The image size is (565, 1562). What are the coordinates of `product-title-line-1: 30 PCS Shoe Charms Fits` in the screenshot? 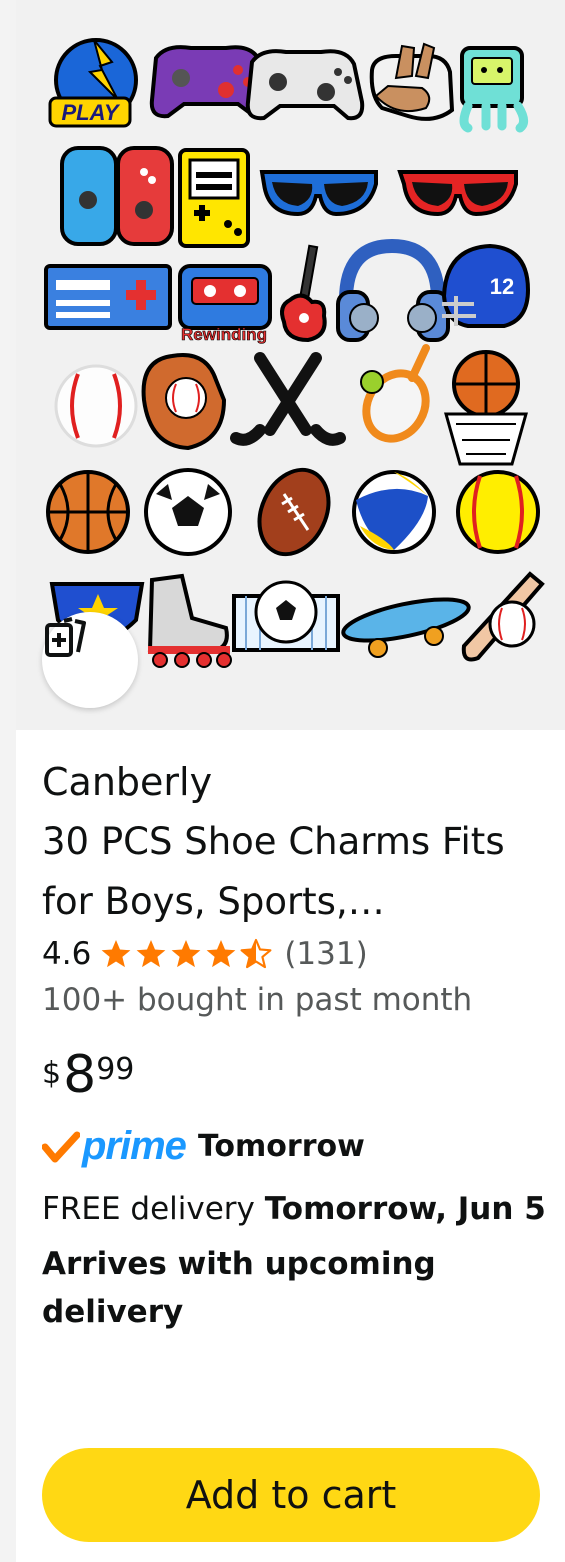 It's located at (297, 842).